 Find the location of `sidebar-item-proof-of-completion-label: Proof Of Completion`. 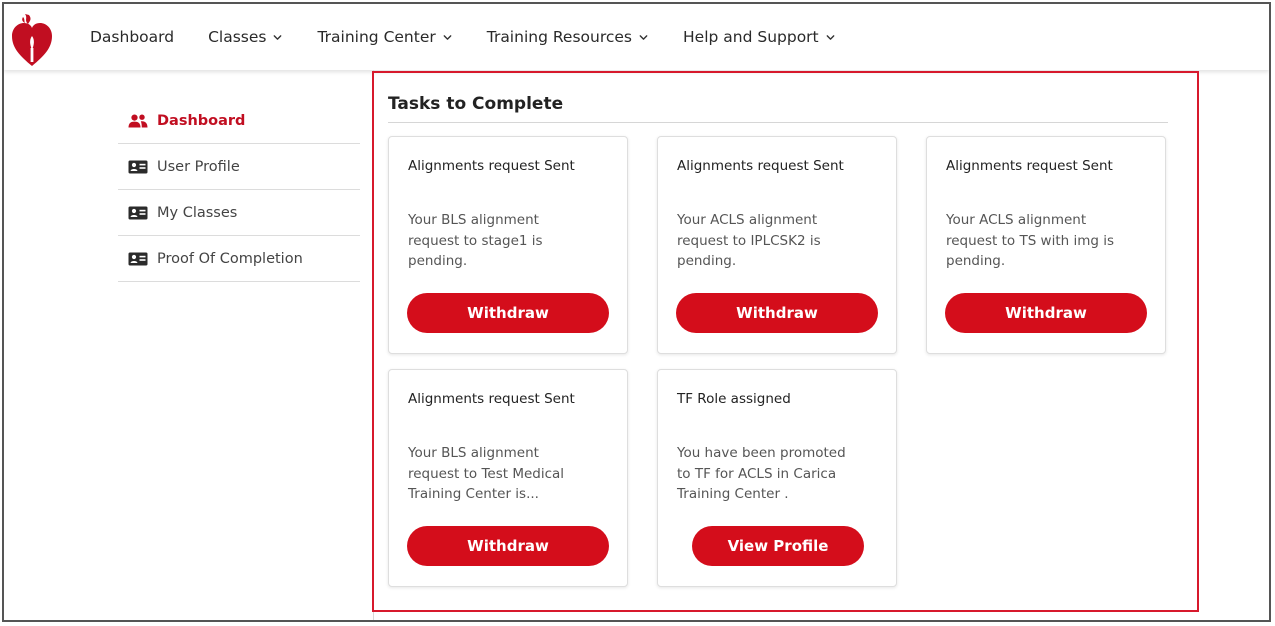

sidebar-item-proof-of-completion-label: Proof Of Completion is located at coordinates (230, 258).